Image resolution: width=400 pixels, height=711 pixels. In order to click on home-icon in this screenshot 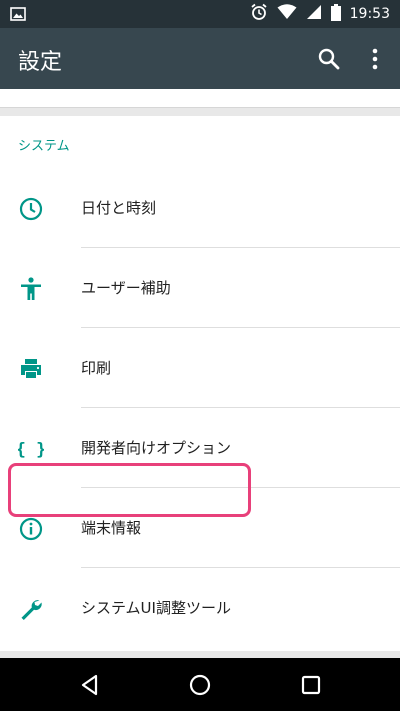, I will do `click(200, 685)`.